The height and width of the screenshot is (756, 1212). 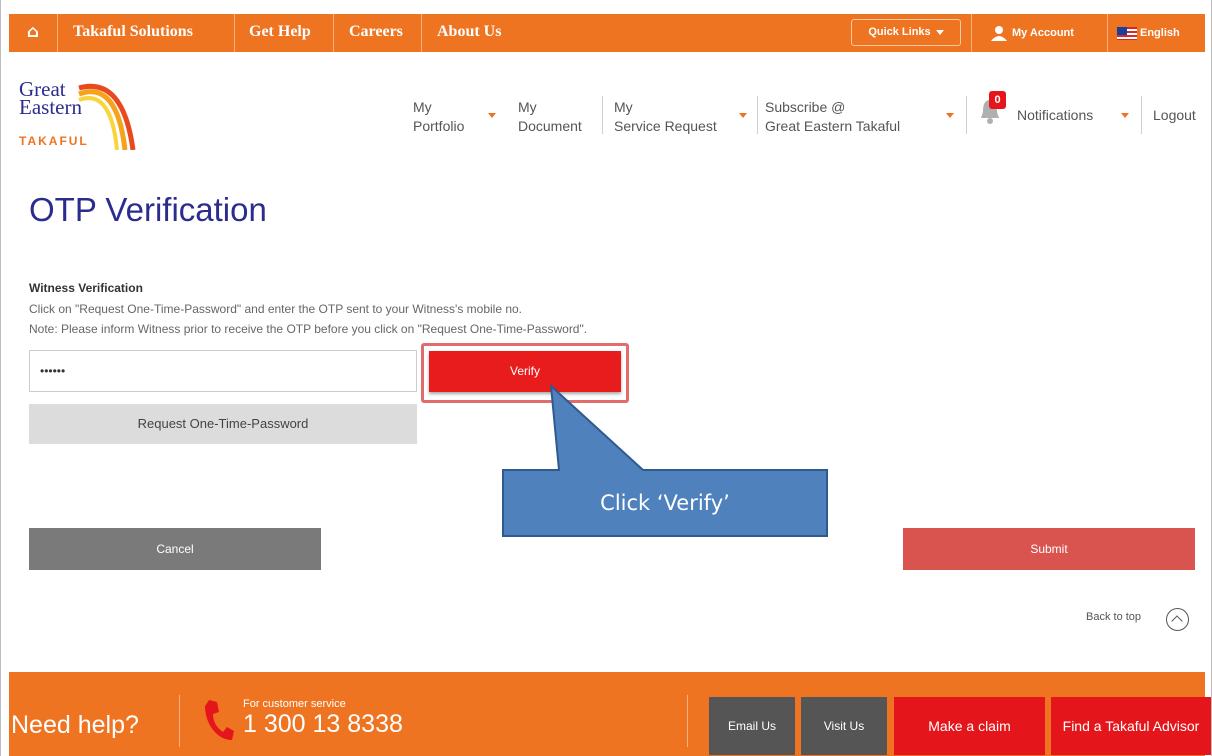 What do you see at coordinates (844, 726) in the screenshot?
I see `visit-us-button: Visit Us` at bounding box center [844, 726].